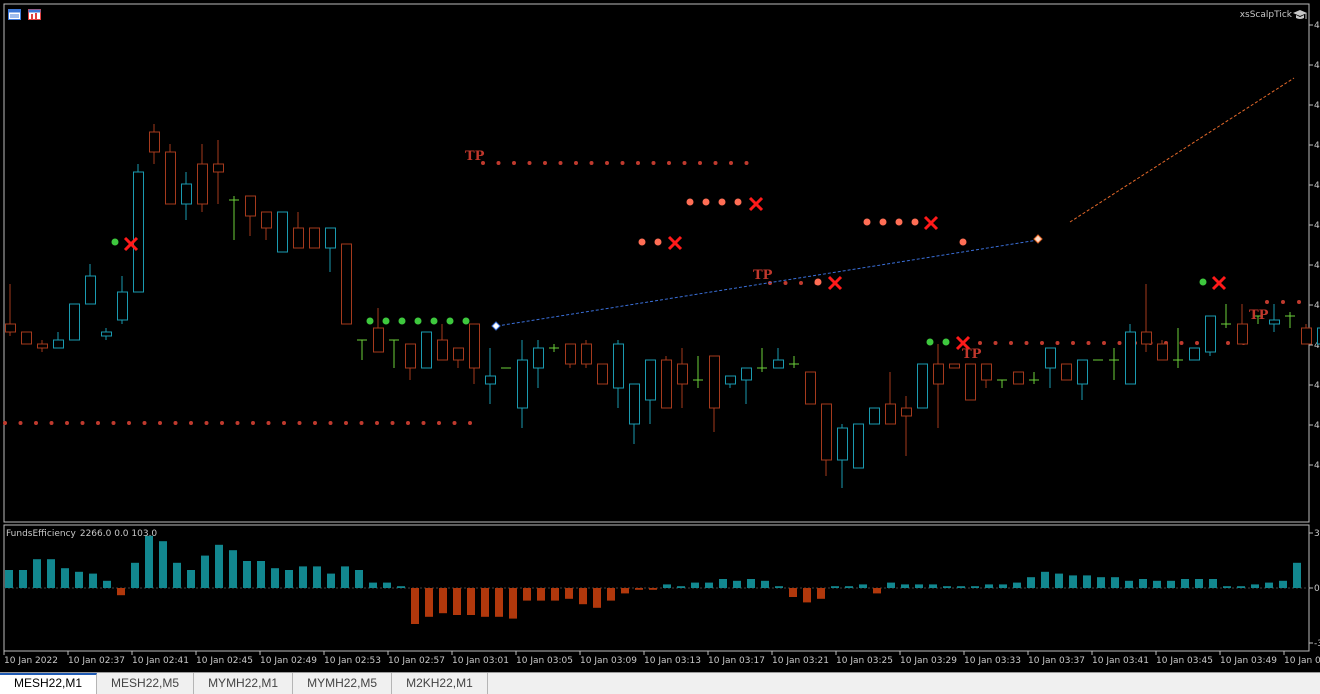 The image size is (1320, 694). I want to click on time-tick-label: 10 Jan 03:41, so click(1120, 661).